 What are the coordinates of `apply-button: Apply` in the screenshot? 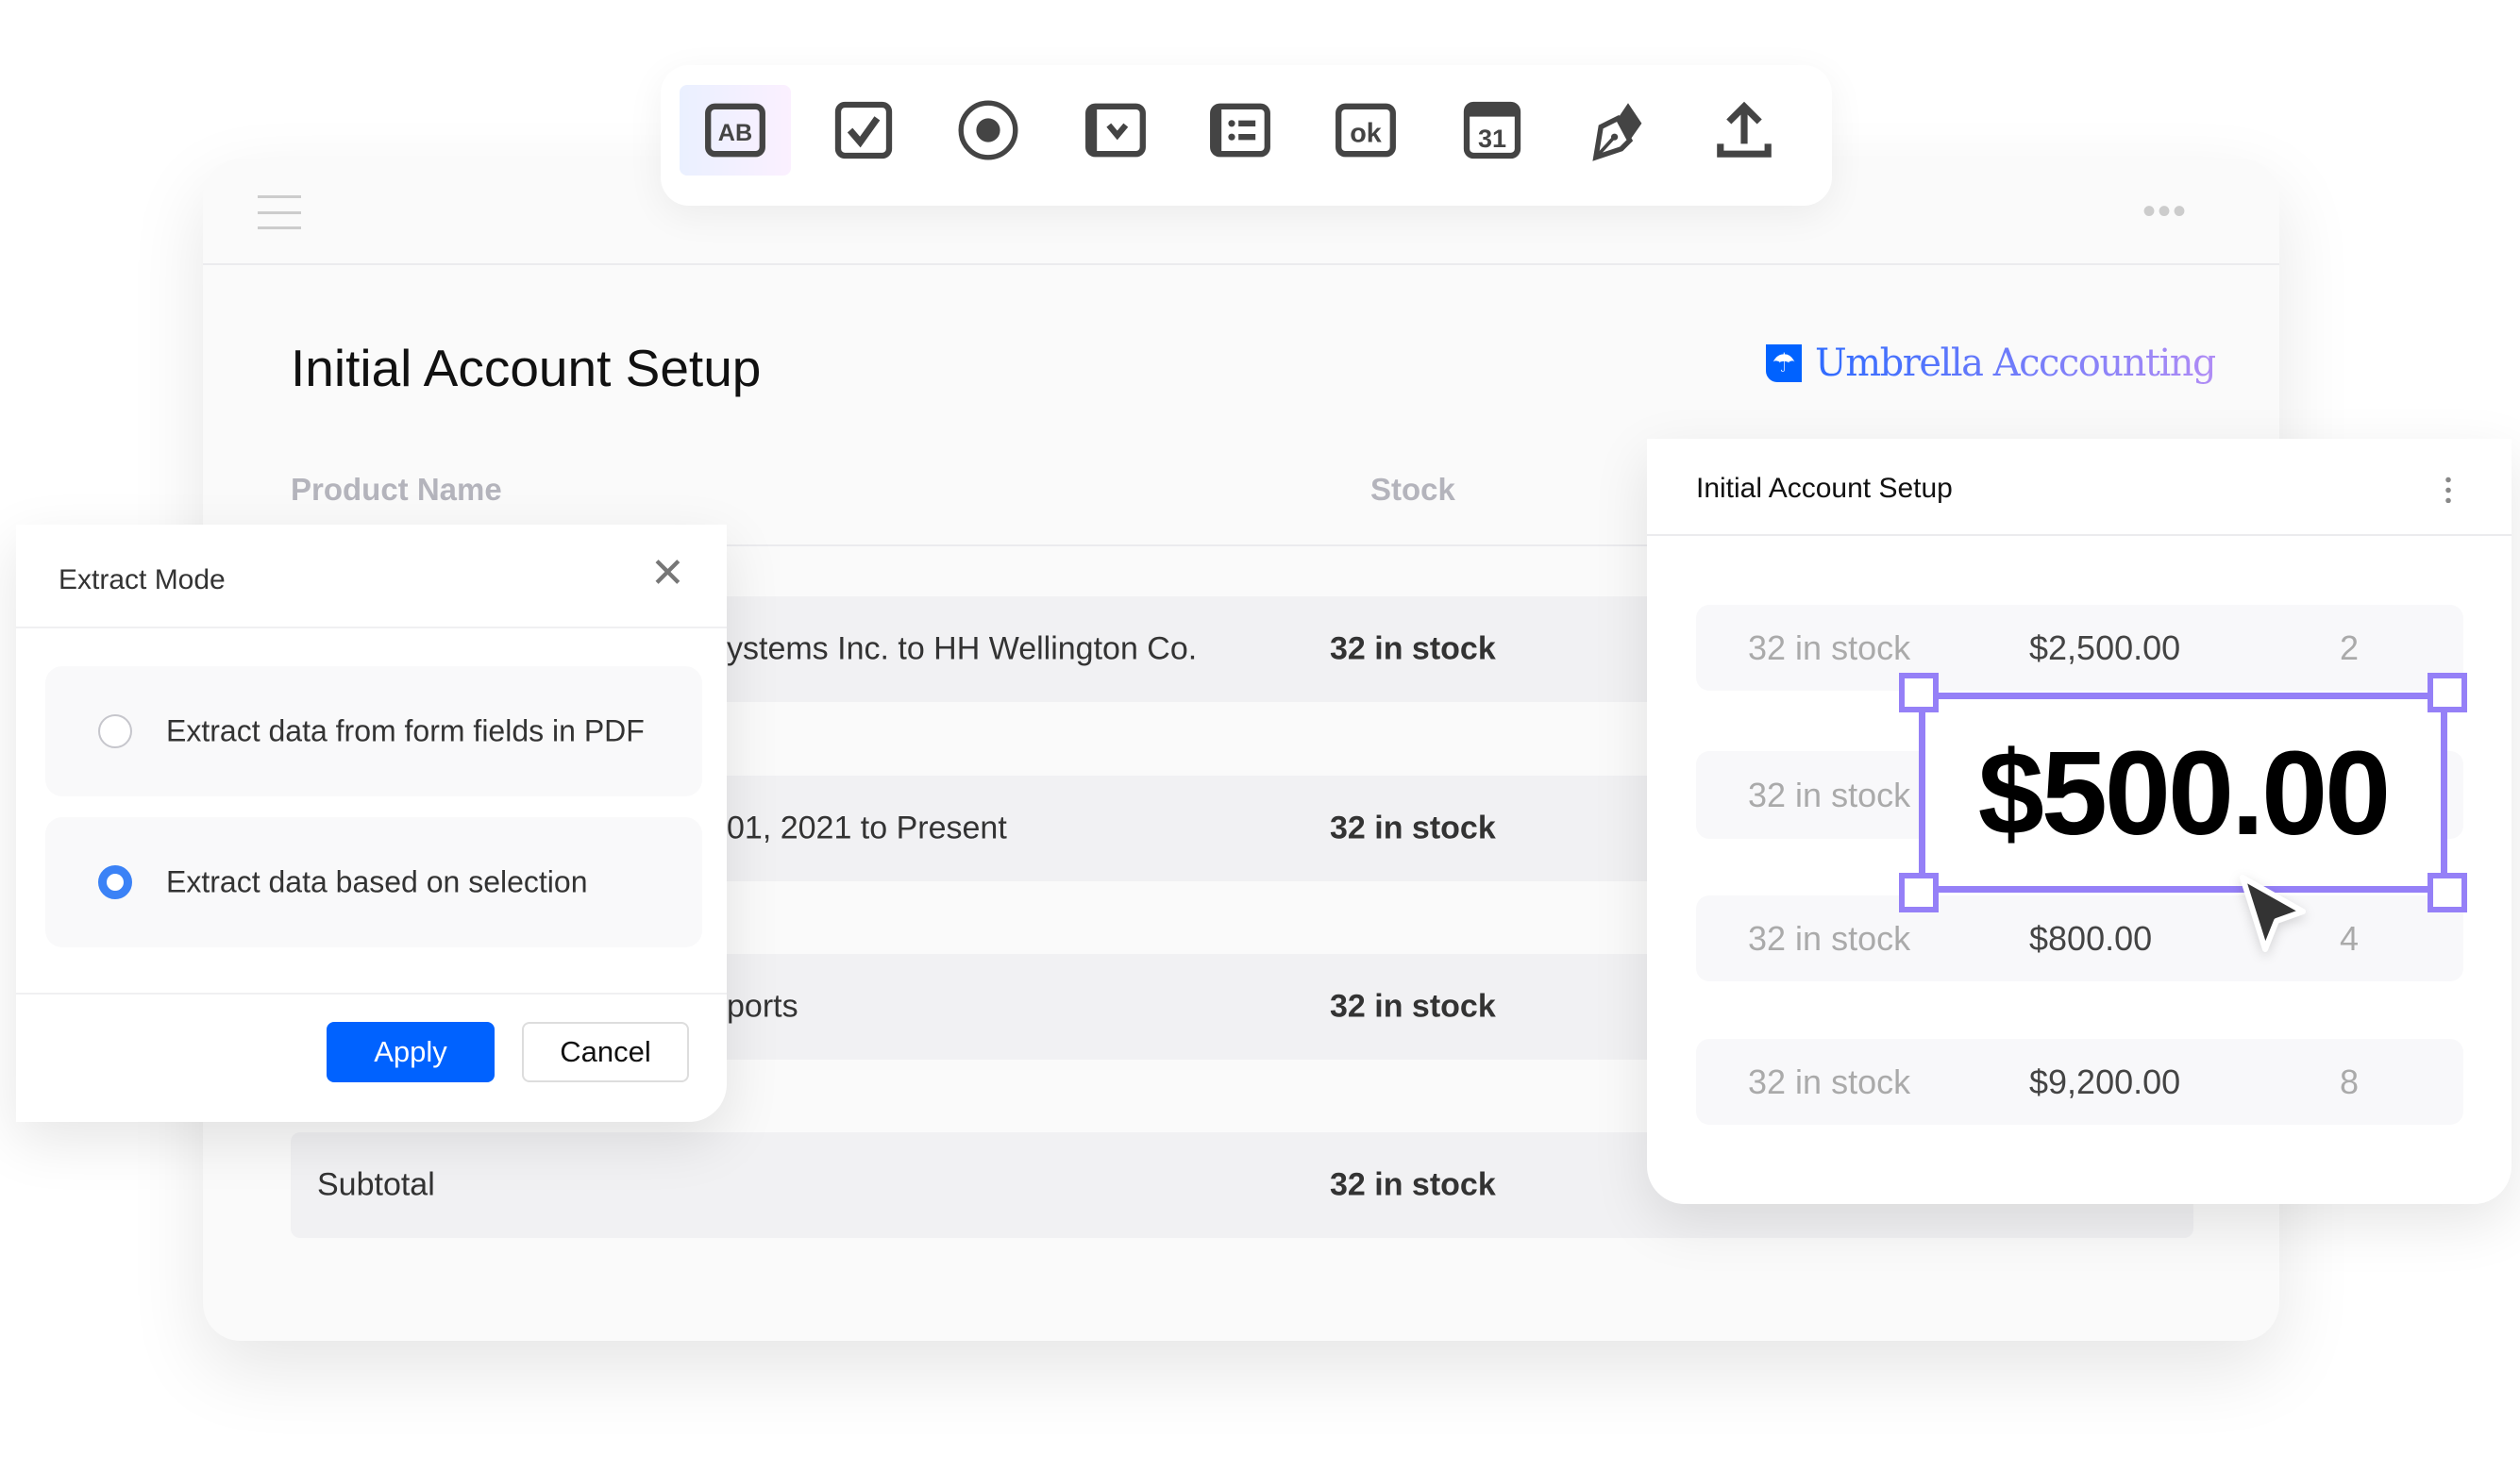 It's located at (411, 1052).